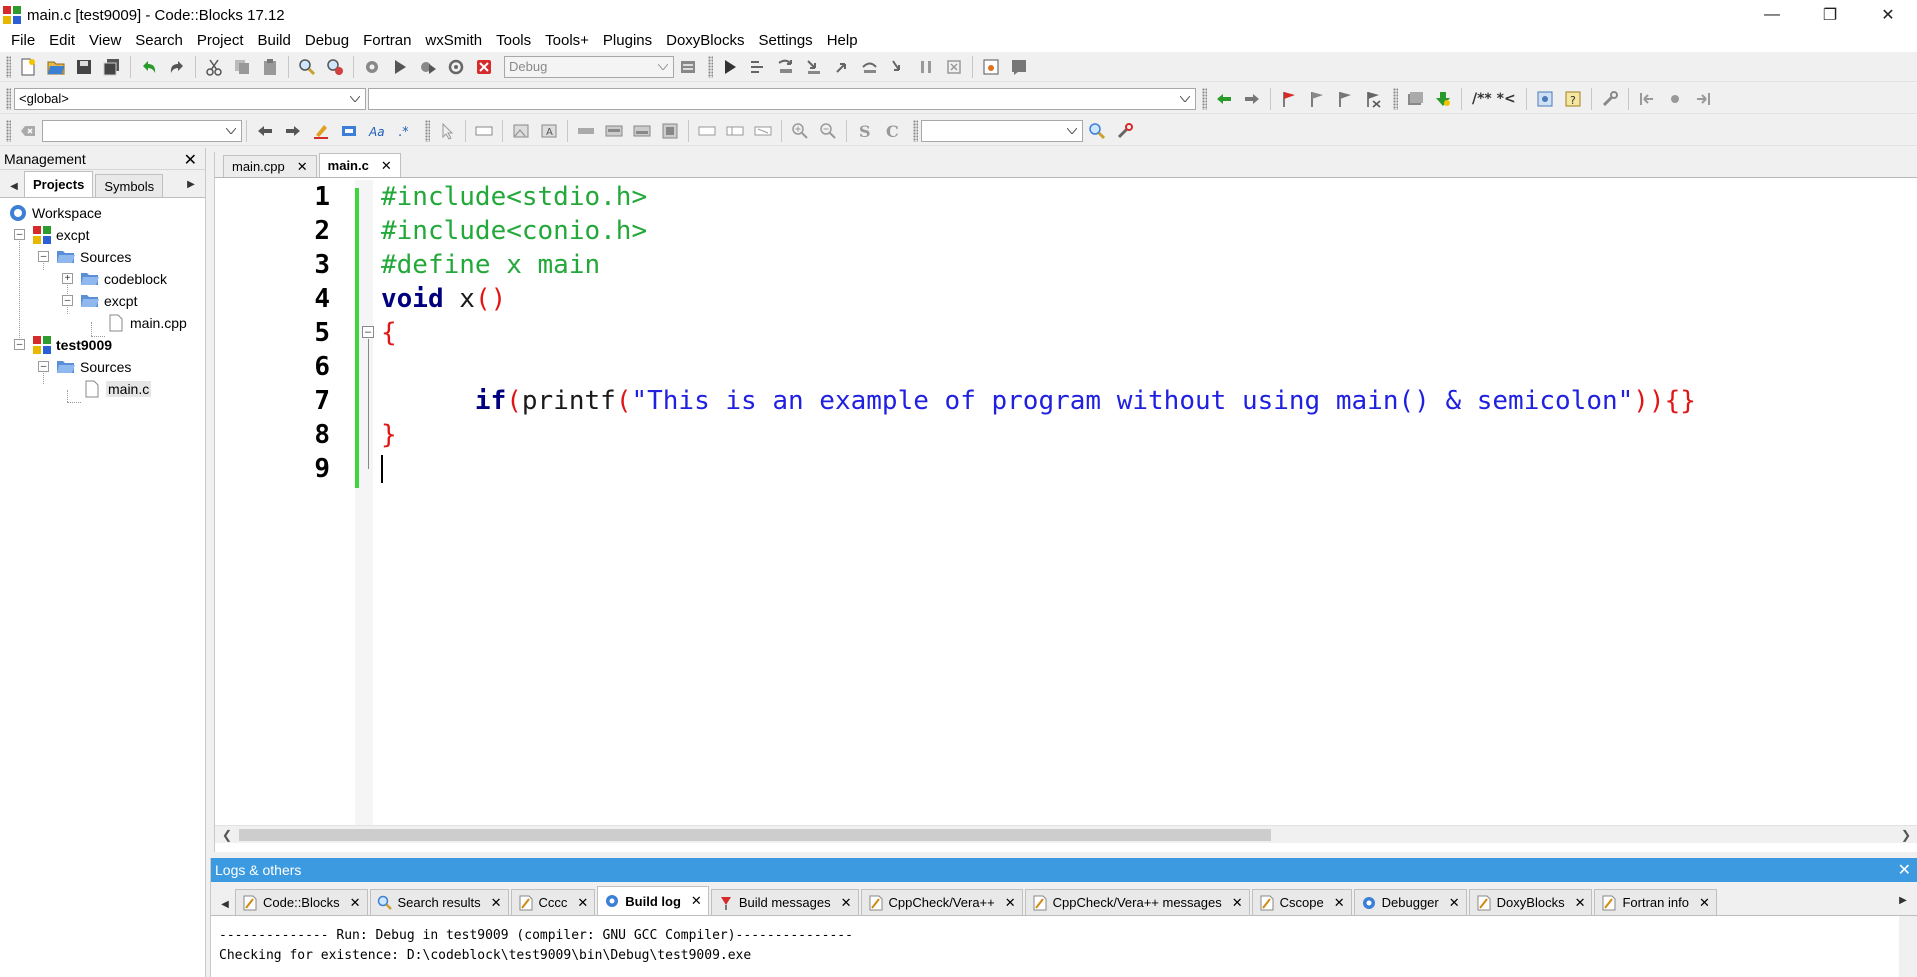 This screenshot has height=977, width=1917. I want to click on paste-icon, so click(270, 67).